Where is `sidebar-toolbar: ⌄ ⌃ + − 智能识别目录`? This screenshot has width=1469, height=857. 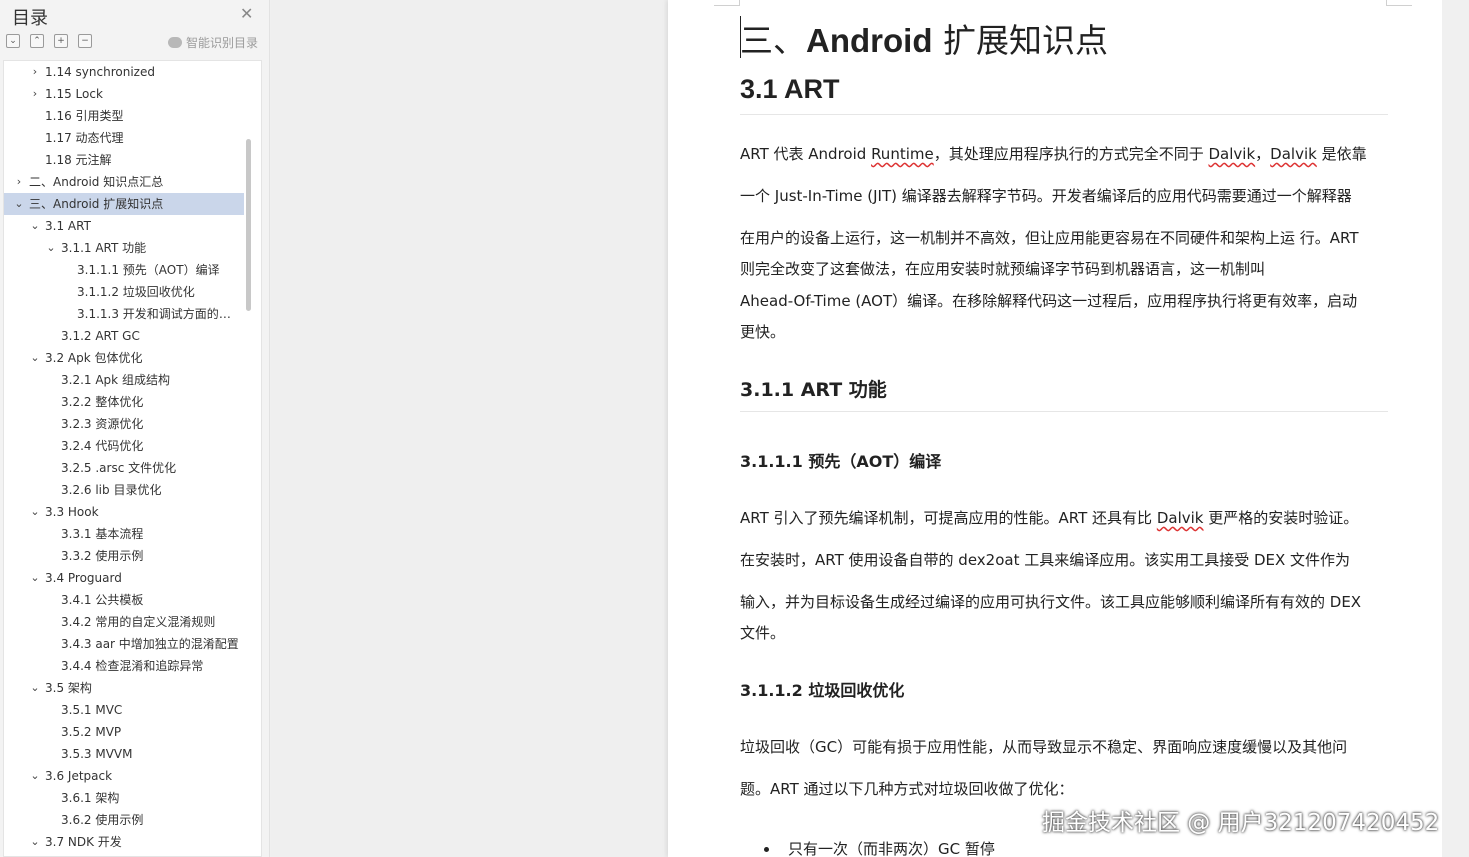
sidebar-toolbar: ⌄ ⌃ + − 智能识别目录 is located at coordinates (134, 42).